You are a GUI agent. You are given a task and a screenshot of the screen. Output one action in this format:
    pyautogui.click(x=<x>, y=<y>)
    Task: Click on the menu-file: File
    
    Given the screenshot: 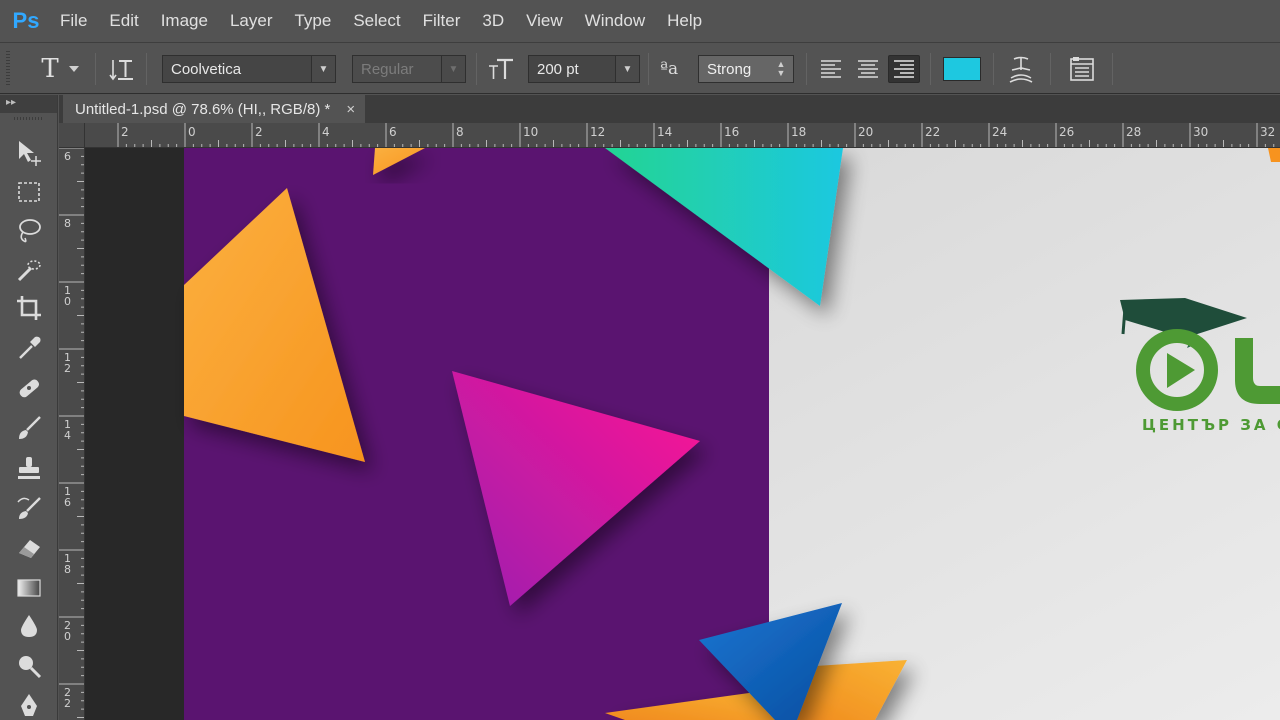 What is the action you would take?
    pyautogui.click(x=73, y=21)
    